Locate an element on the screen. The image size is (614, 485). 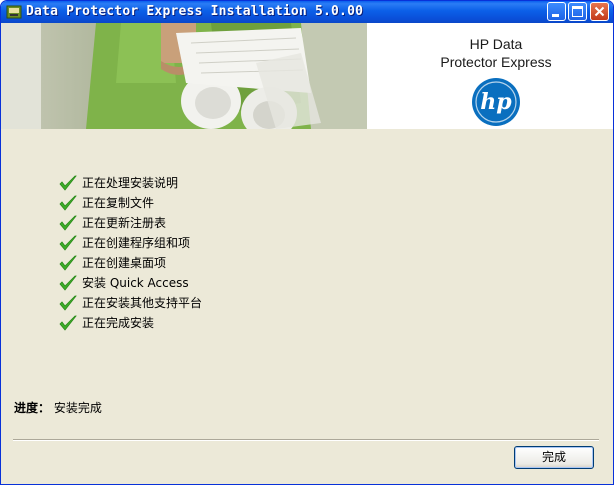
product-name-line2: Protector Express is located at coordinates (496, 62).